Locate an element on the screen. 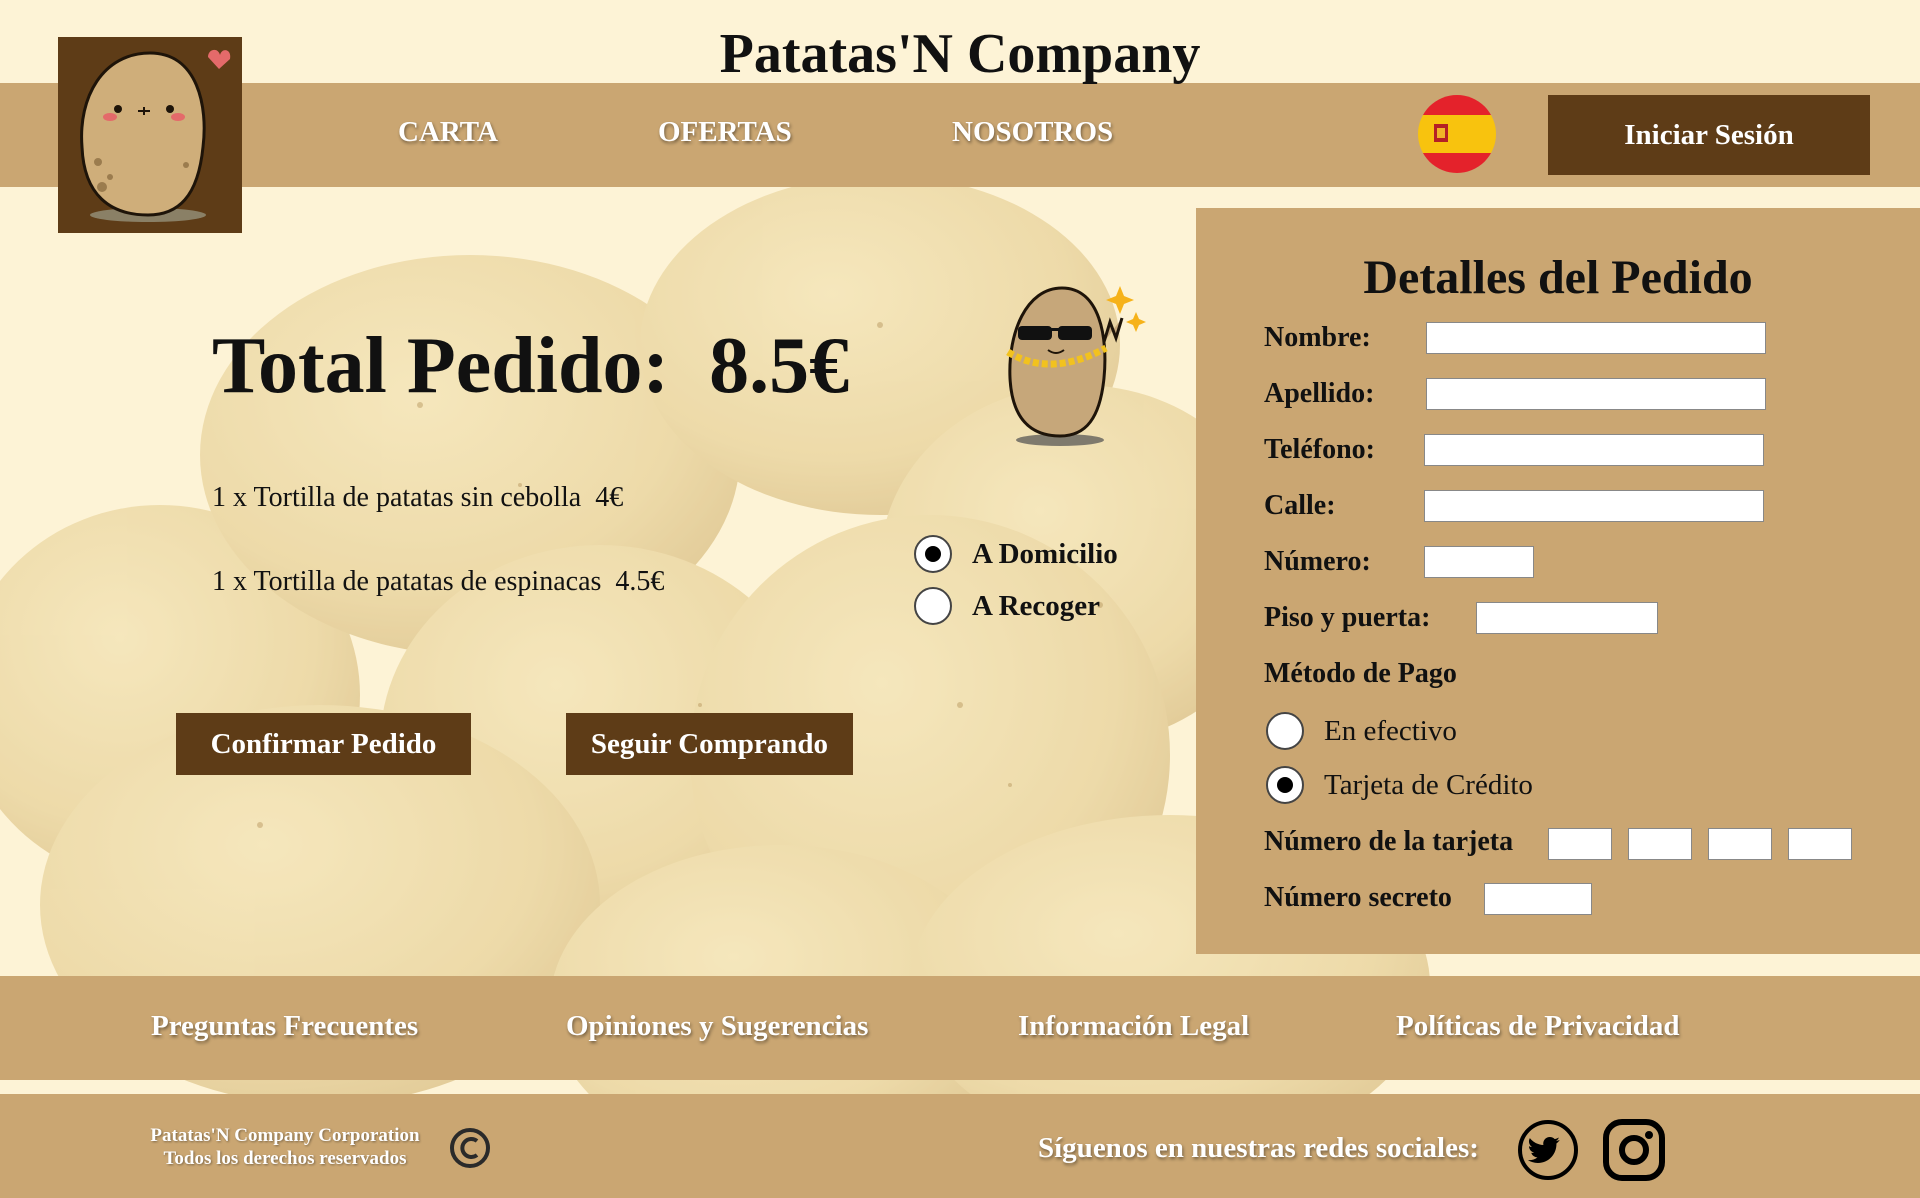  rights-reserved: Todos los derechos reservados is located at coordinates (285, 1158).